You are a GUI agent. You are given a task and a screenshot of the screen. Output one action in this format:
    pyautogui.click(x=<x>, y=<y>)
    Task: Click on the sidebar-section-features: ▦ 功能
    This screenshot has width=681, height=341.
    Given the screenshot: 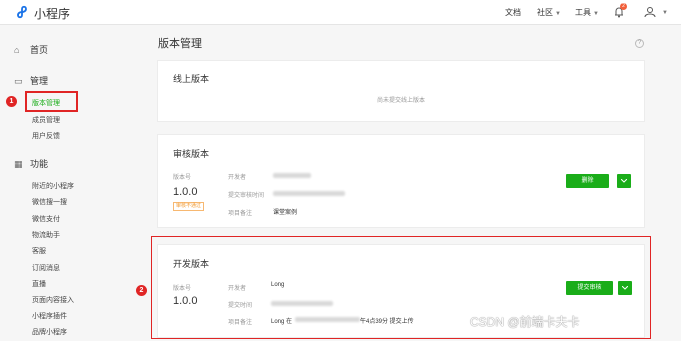 What is the action you would take?
    pyautogui.click(x=31, y=163)
    